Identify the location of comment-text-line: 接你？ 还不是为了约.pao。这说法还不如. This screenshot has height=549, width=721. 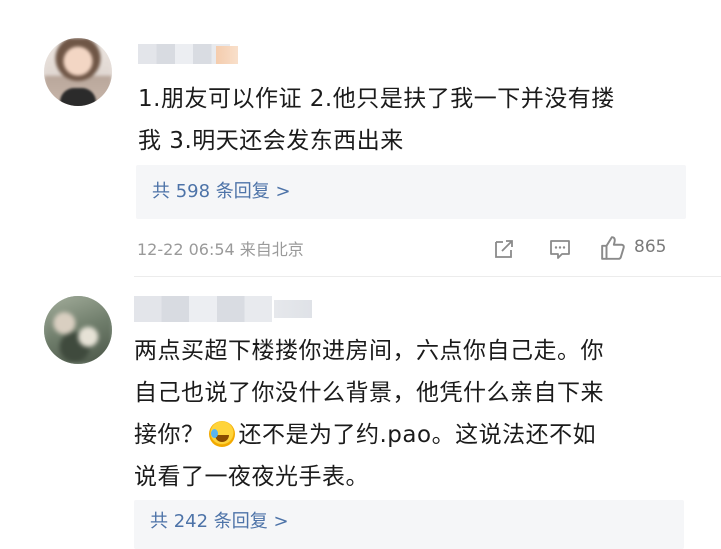
(414, 435).